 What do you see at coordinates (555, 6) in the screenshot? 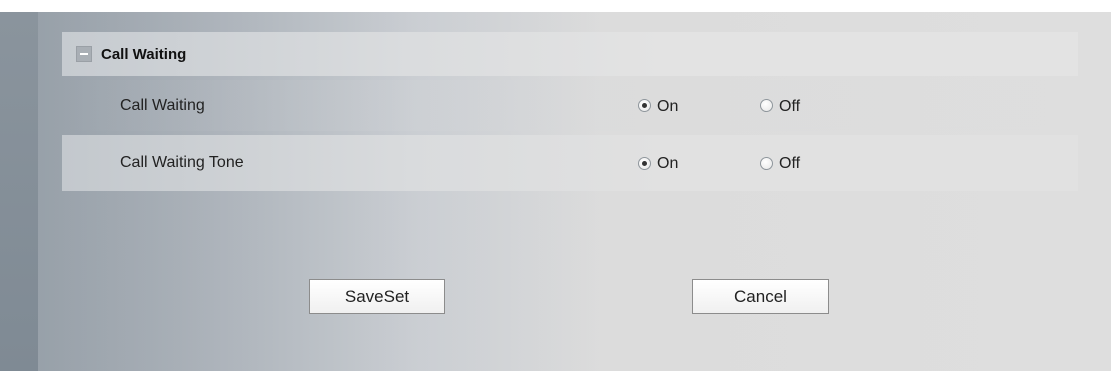
I see `top-padding` at bounding box center [555, 6].